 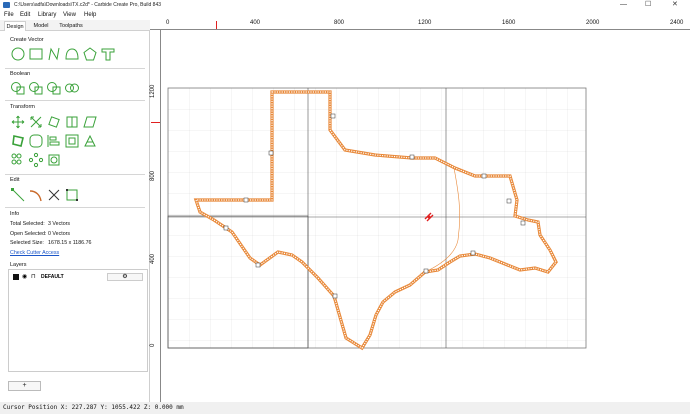 What do you see at coordinates (36, 88) in the screenshot?
I see `subtract-icon` at bounding box center [36, 88].